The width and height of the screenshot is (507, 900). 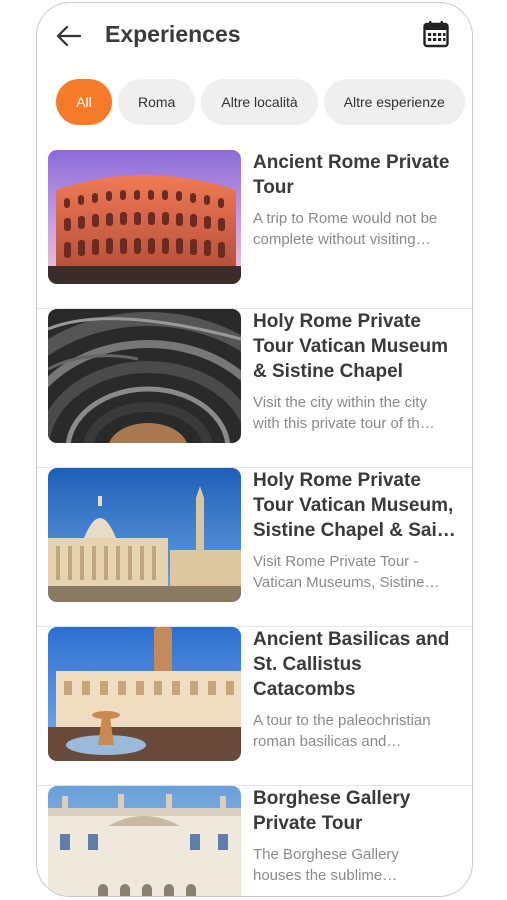 I want to click on experience-title: Ancient Rome Private, so click(x=351, y=162).